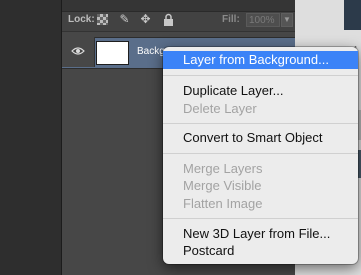 The image size is (361, 275). What do you see at coordinates (260, 109) in the screenshot?
I see `menu-item-delete-layer: Delete Layer` at bounding box center [260, 109].